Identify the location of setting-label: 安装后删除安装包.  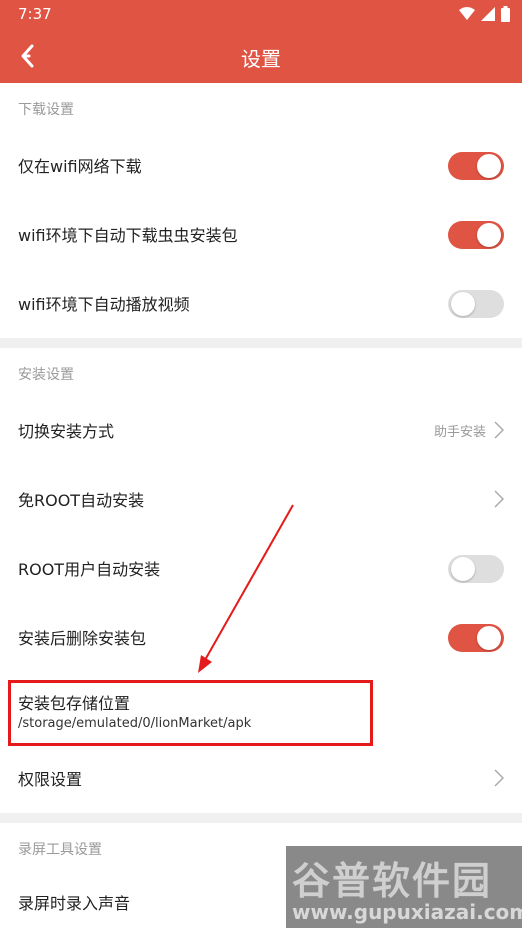
(82, 638).